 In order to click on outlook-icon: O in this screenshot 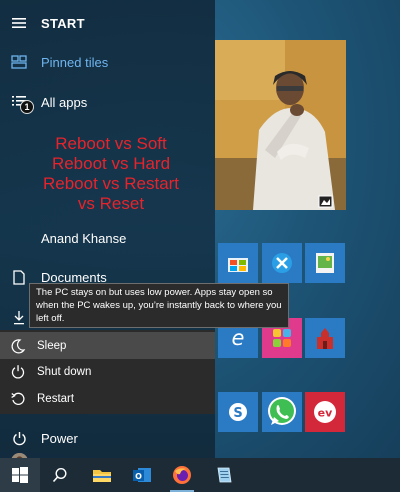, I will do `click(142, 475)`.